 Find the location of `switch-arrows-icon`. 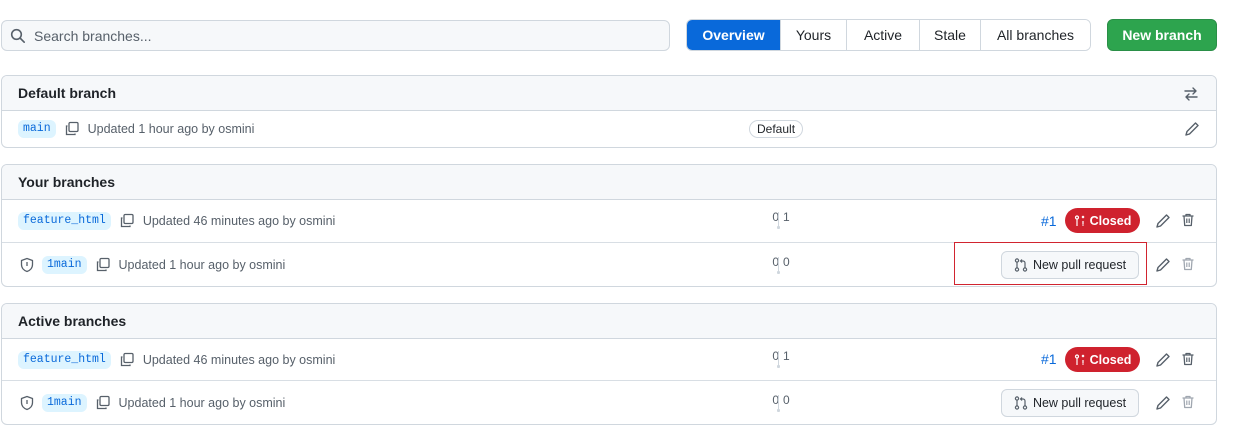

switch-arrows-icon is located at coordinates (1191, 94).